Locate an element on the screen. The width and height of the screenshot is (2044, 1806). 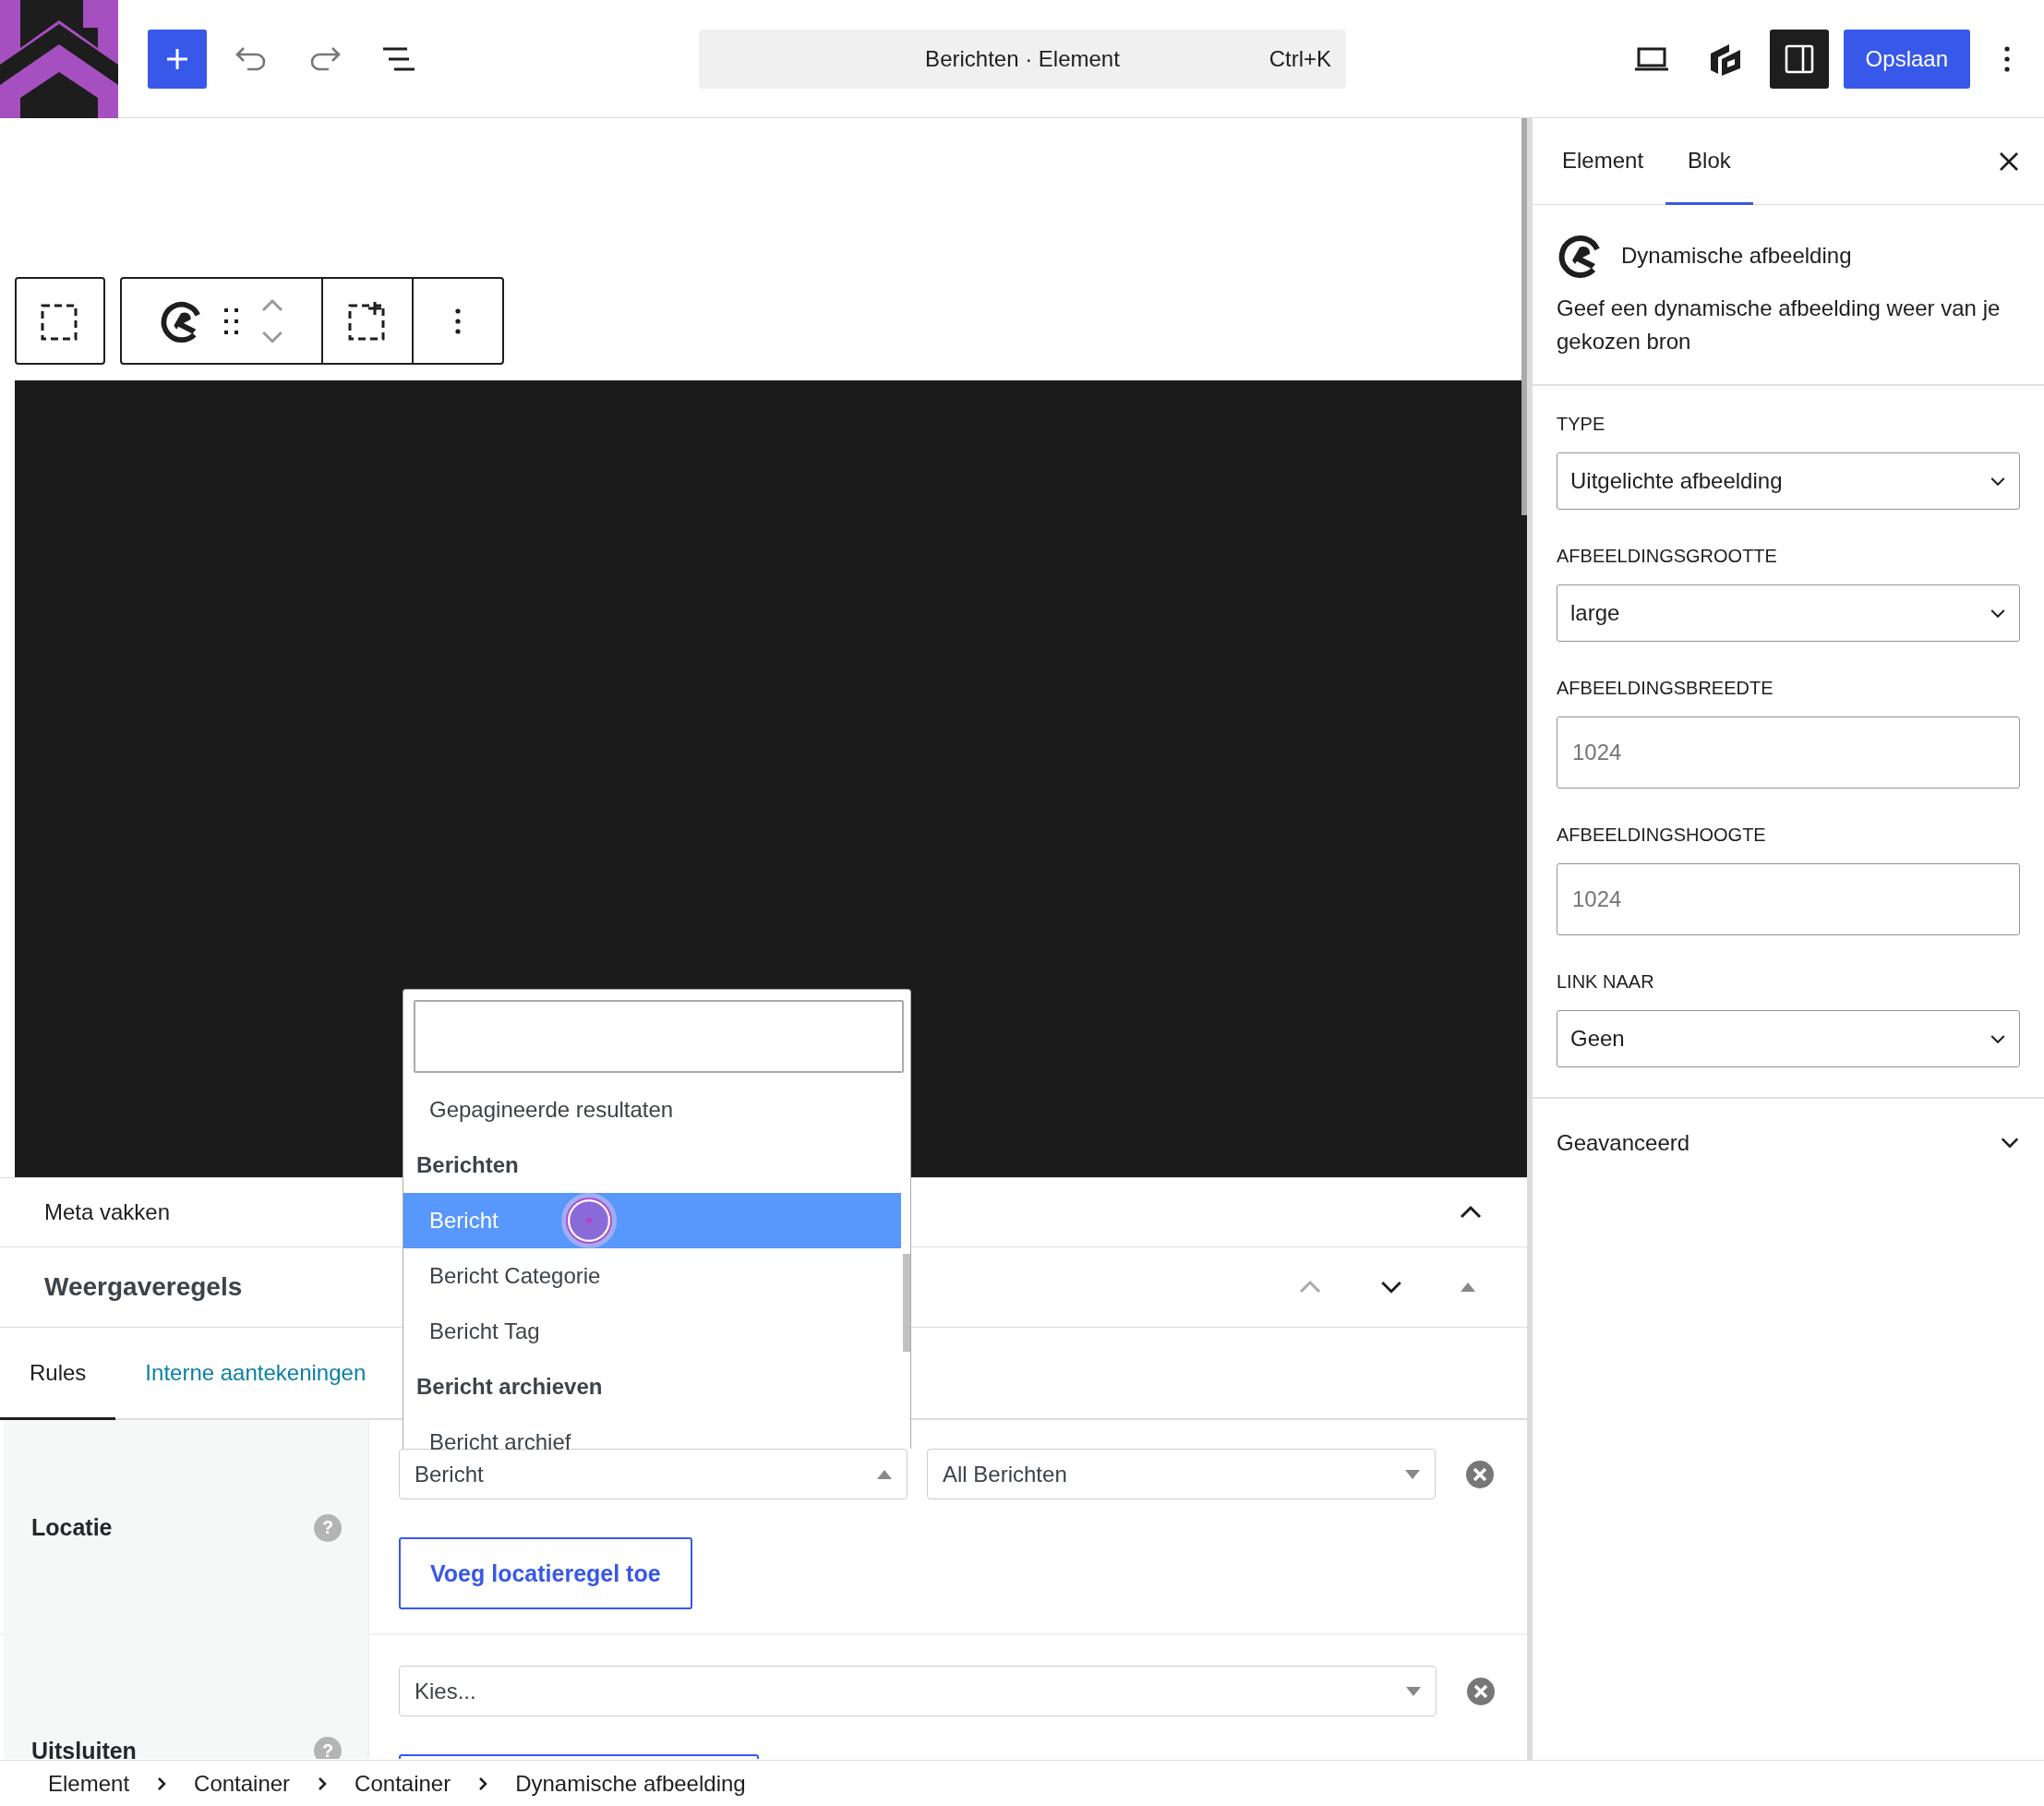
shortcut-hint: Ctrl+K is located at coordinates (1300, 58).